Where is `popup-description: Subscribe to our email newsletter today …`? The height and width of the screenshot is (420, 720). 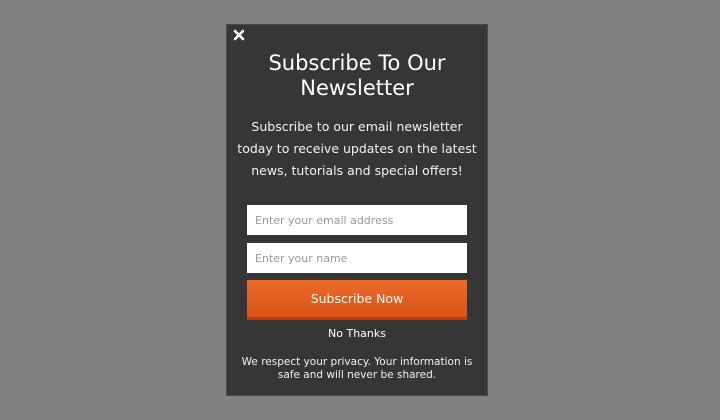 popup-description: Subscribe to our email newsletter today … is located at coordinates (357, 148).